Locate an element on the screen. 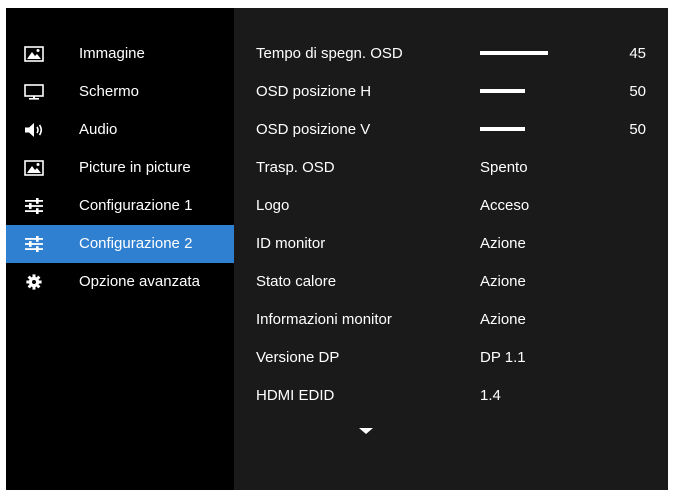 Image resolution: width=674 pixels, height=496 pixels. sidebar-item-picture-in-picture: Picture in picture is located at coordinates (120, 168).